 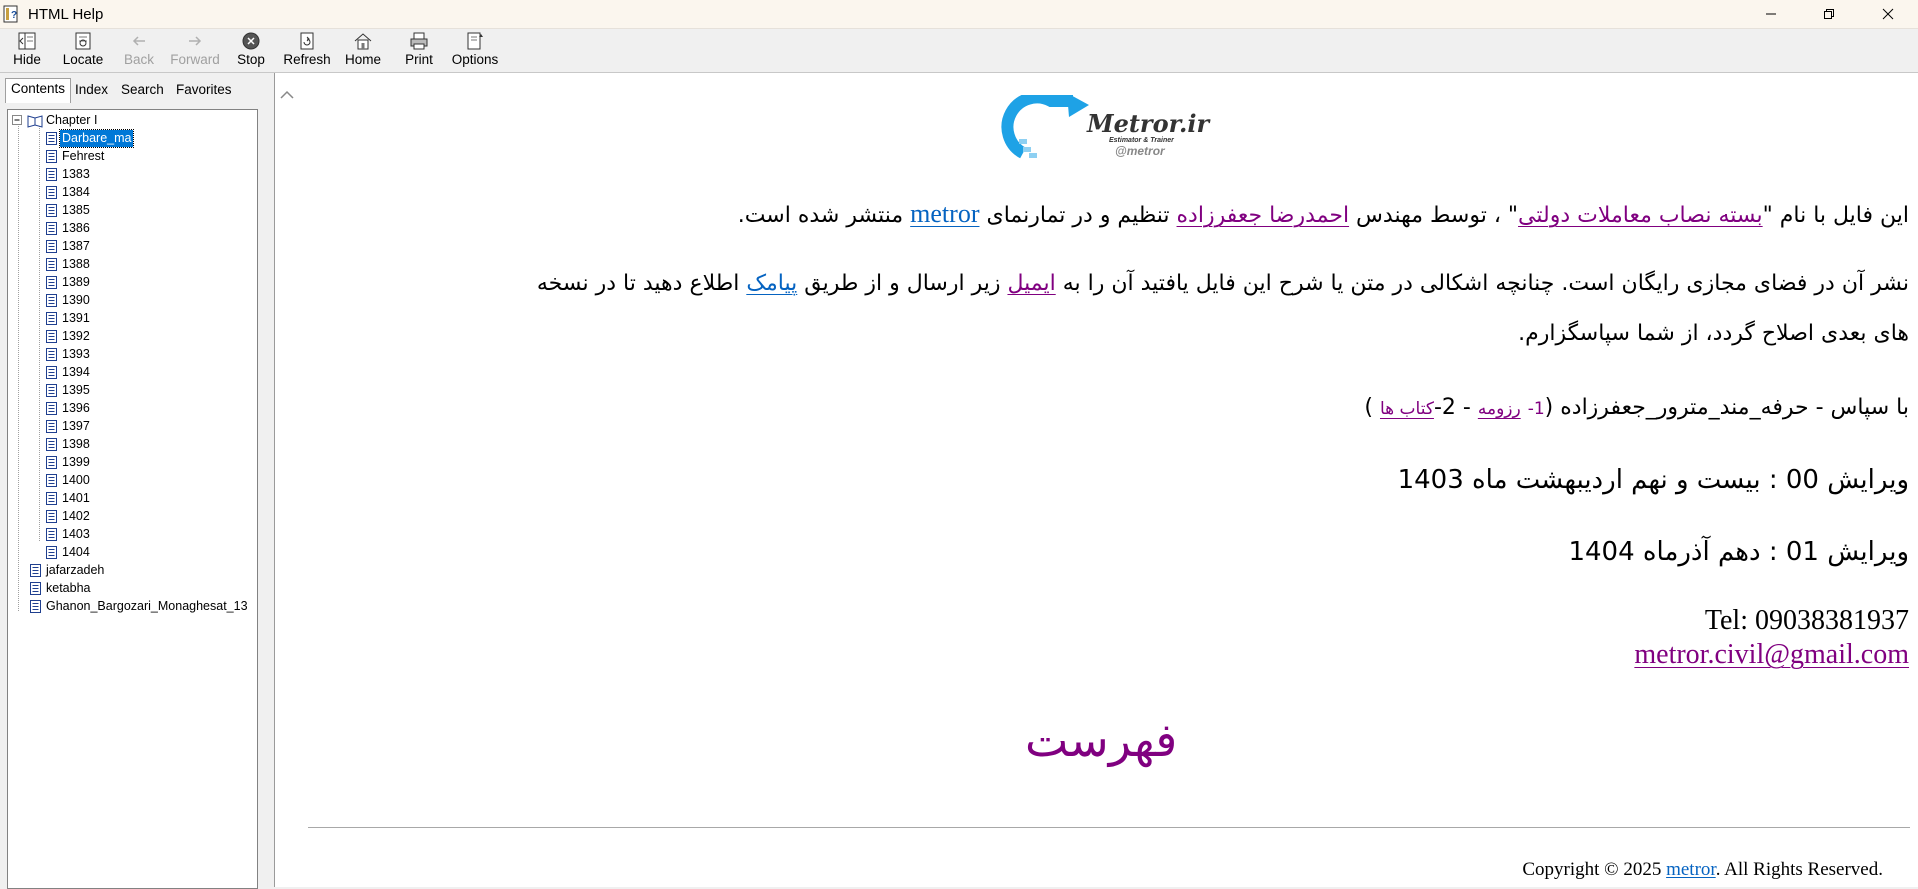 I want to click on scroll-up-icon, so click(x=288, y=95).